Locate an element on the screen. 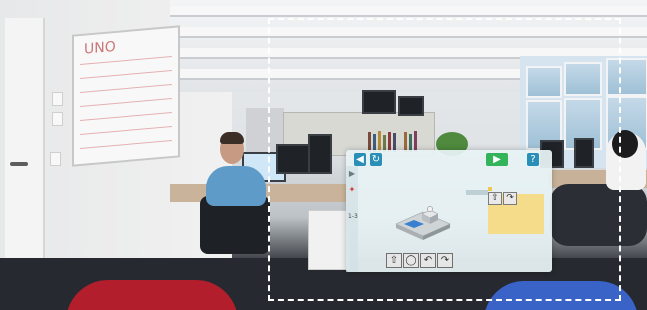  forward-command-icon: ⇧ is located at coordinates (394, 260).